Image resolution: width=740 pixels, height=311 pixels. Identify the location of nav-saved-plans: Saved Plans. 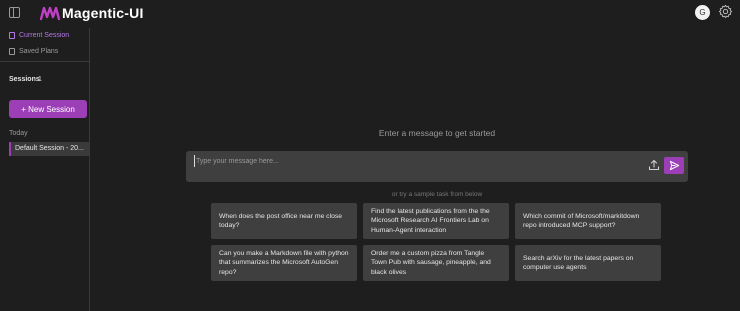
(33, 51).